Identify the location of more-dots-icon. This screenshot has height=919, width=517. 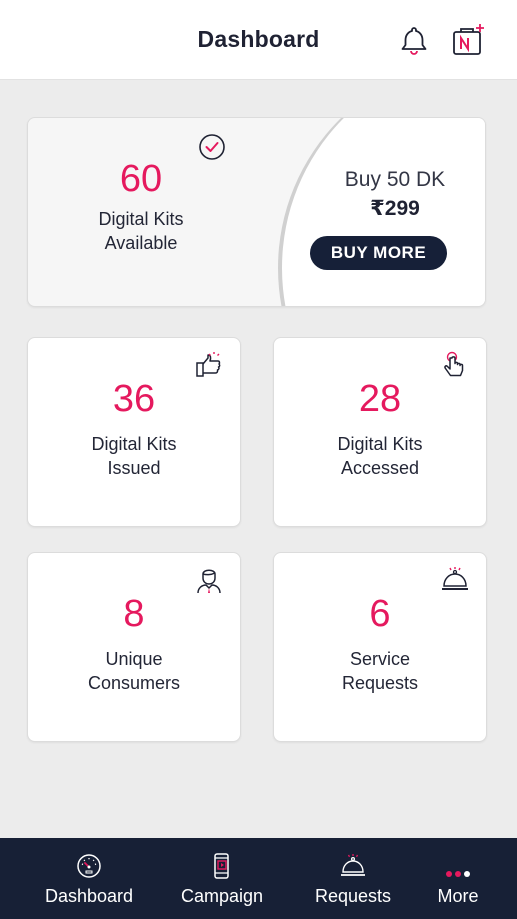
(458, 870).